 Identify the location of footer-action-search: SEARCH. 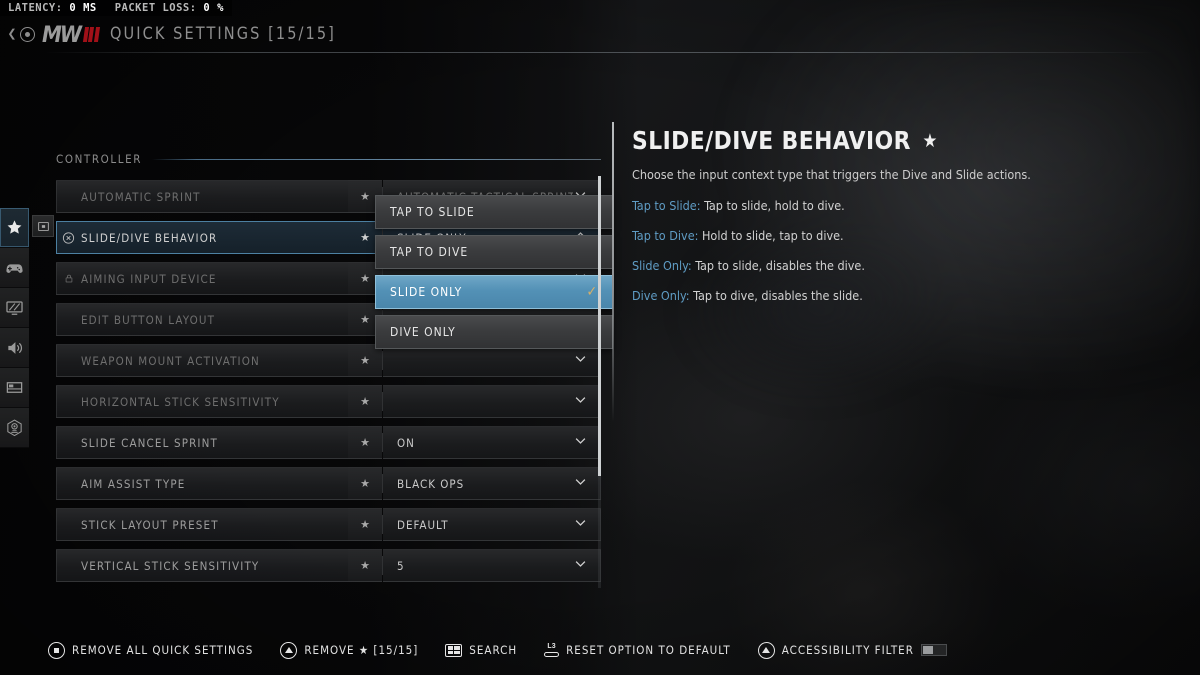
(481, 650).